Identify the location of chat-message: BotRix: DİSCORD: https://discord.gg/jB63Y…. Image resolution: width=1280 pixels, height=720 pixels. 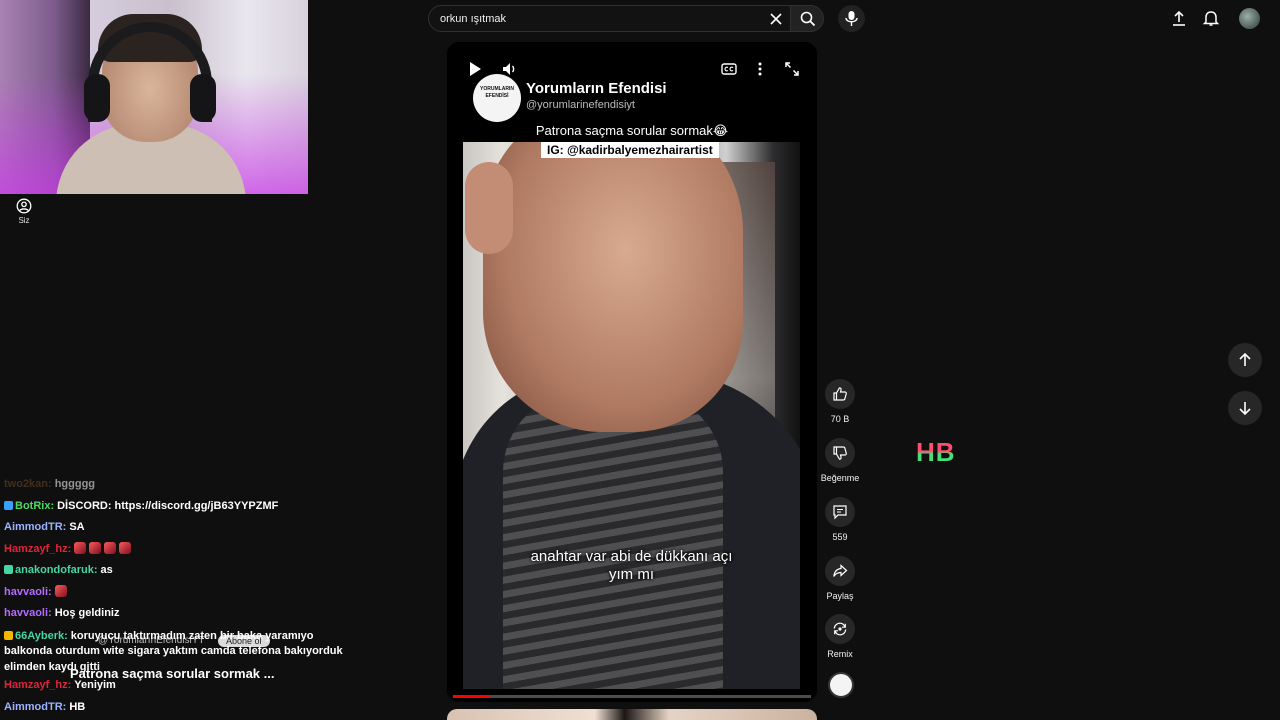
(189, 507).